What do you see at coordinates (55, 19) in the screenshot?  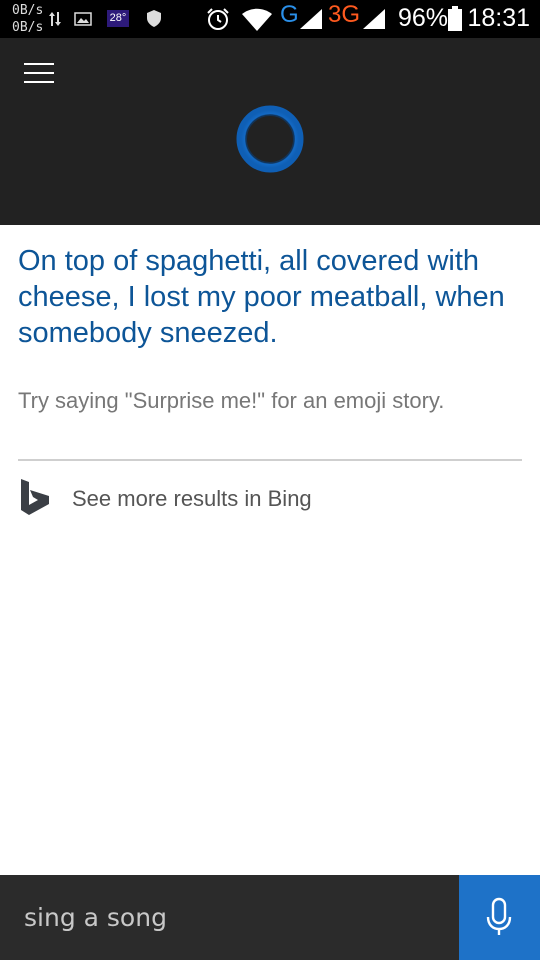 I see `data-arrows-icon` at bounding box center [55, 19].